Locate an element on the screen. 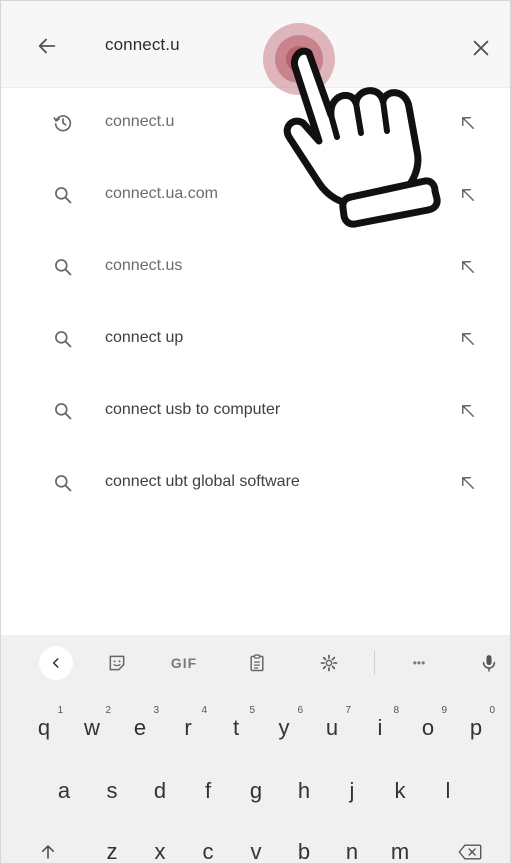  key-x: x is located at coordinates (160, 845).